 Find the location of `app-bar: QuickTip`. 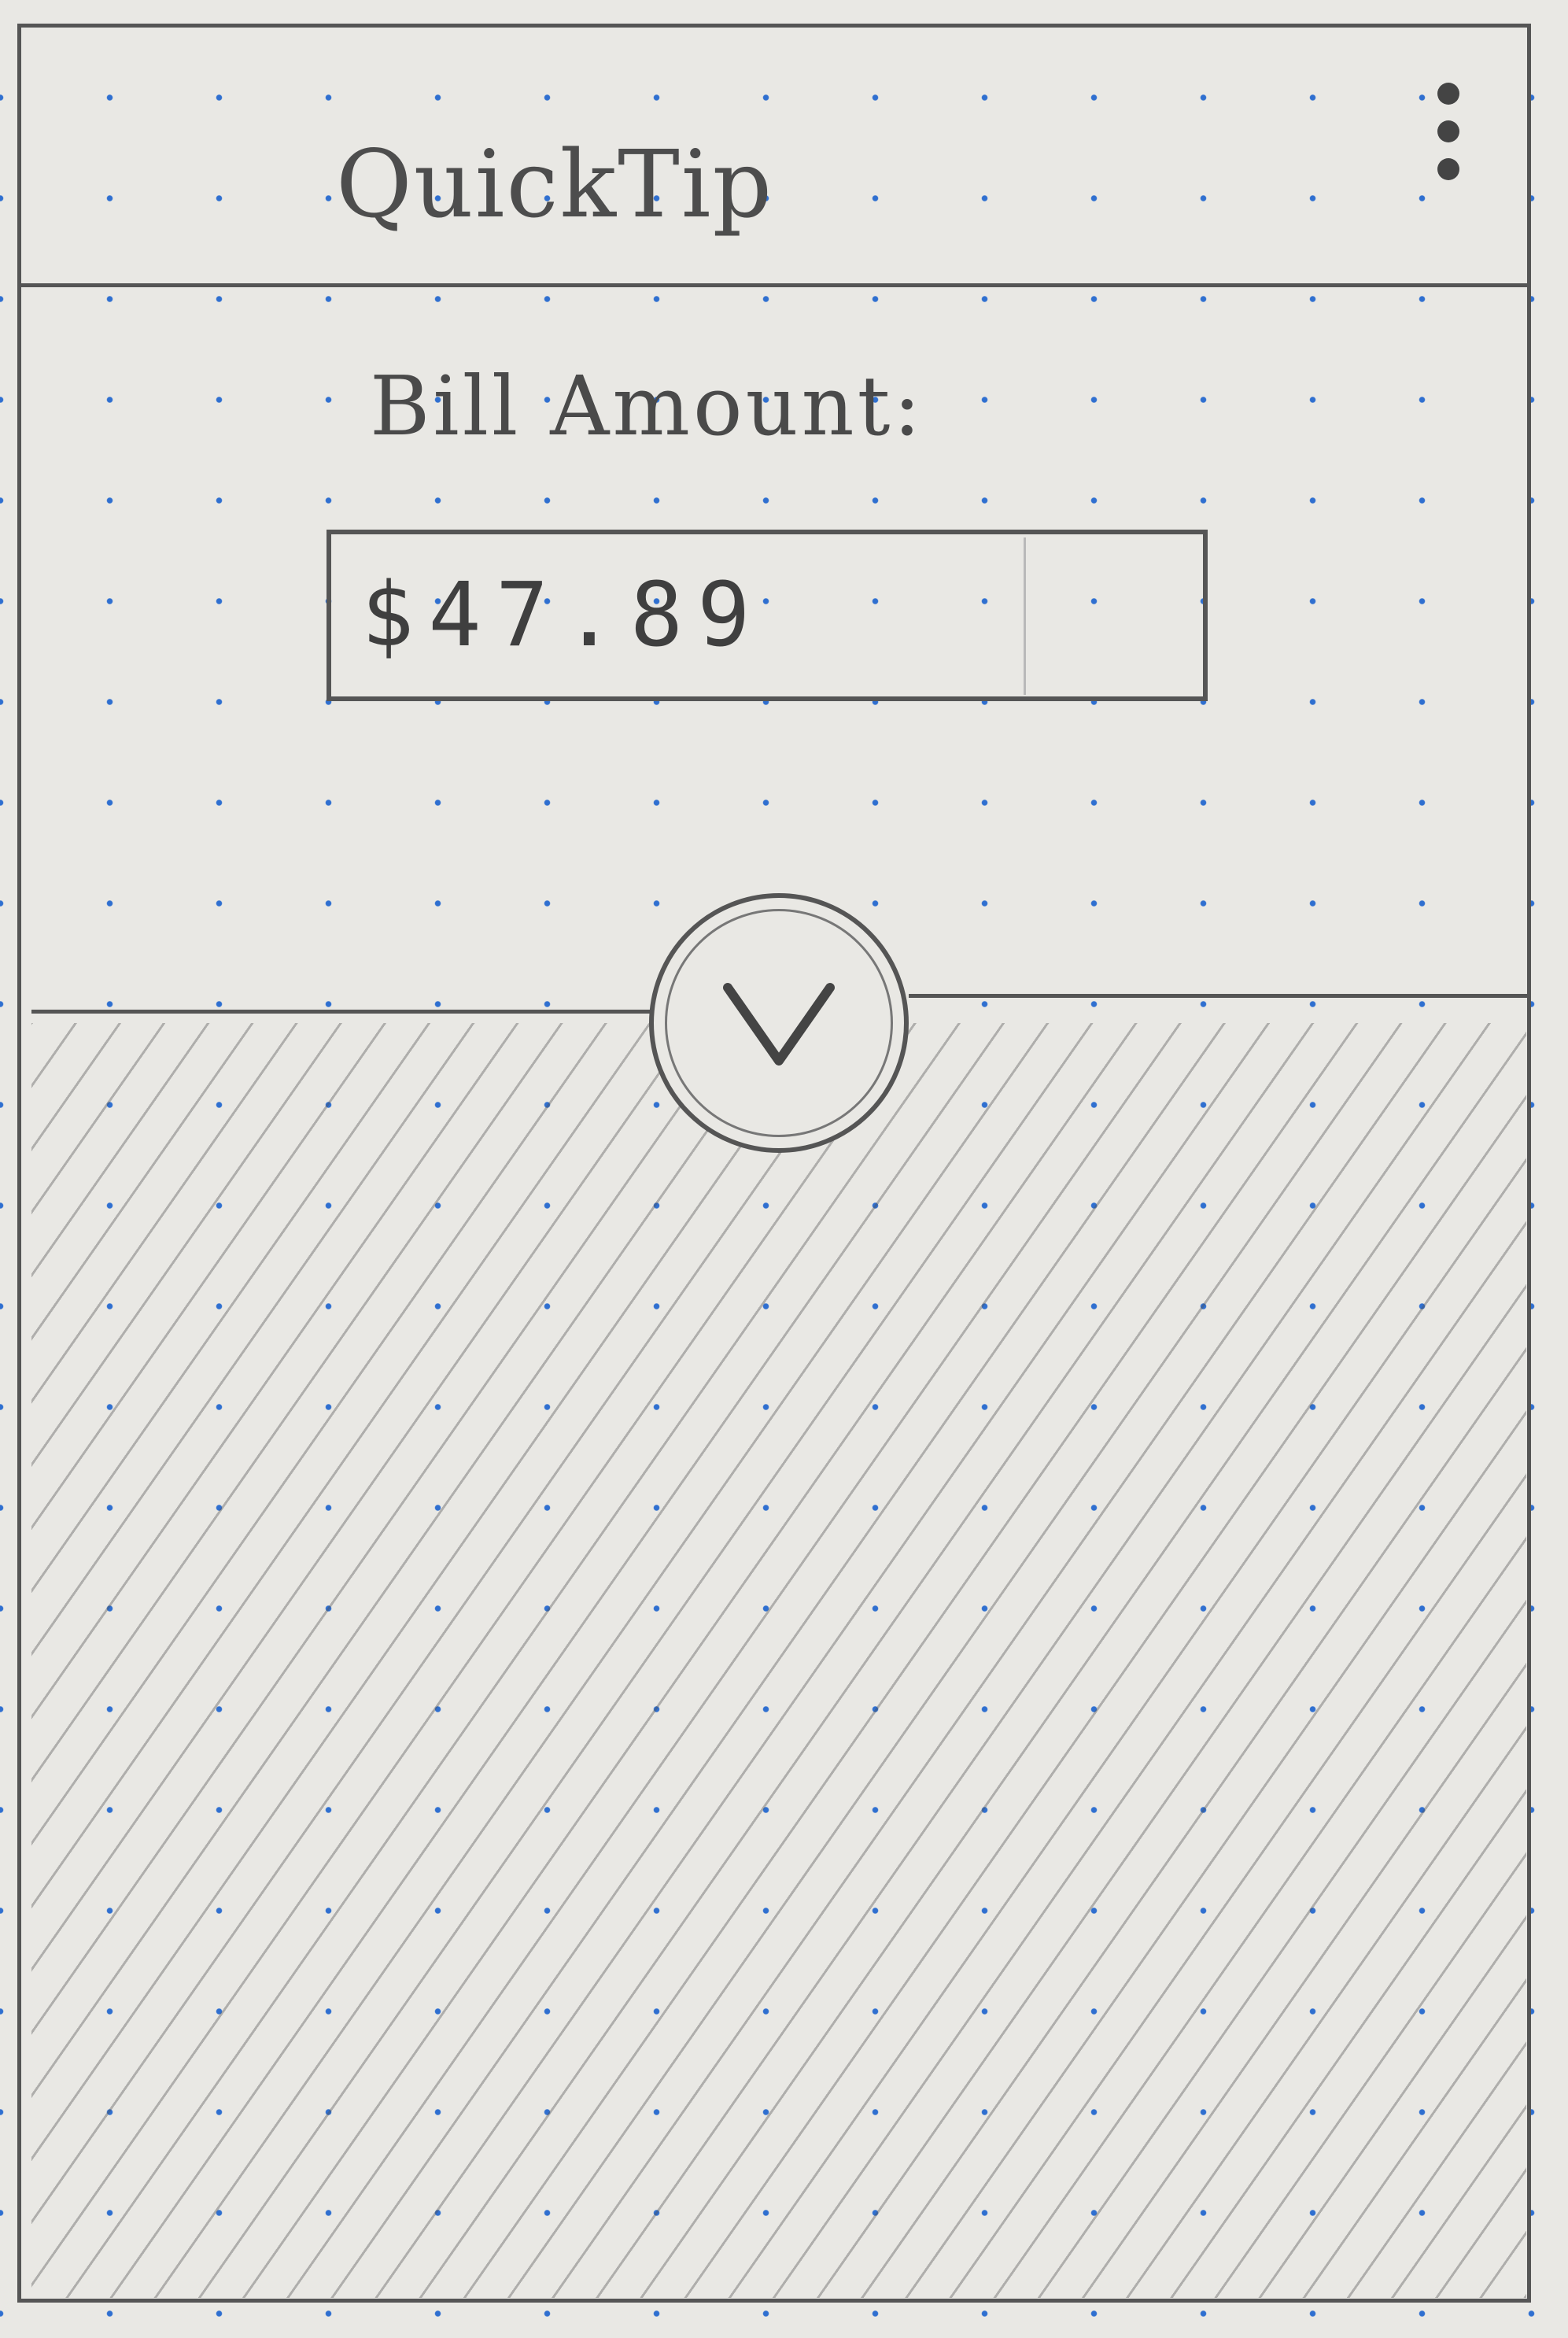

app-bar: QuickTip is located at coordinates (774, 157).